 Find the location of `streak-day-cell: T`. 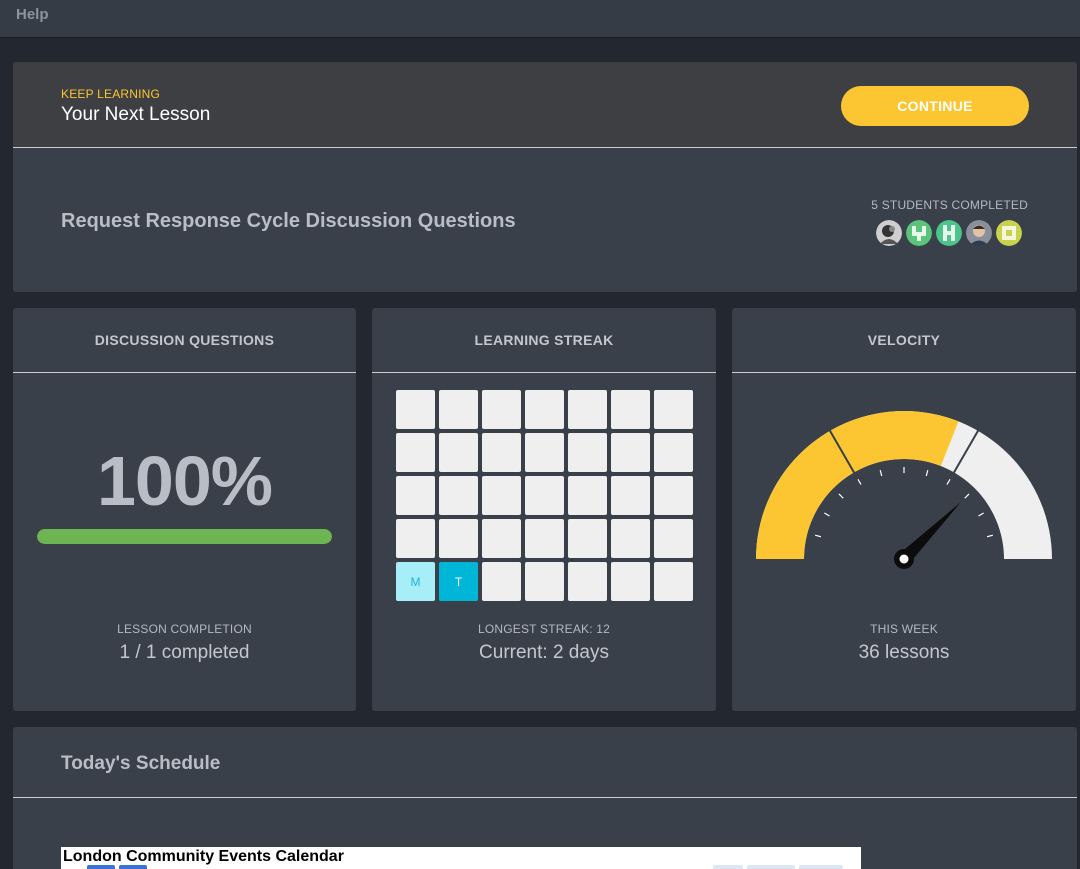

streak-day-cell: T is located at coordinates (458, 581).